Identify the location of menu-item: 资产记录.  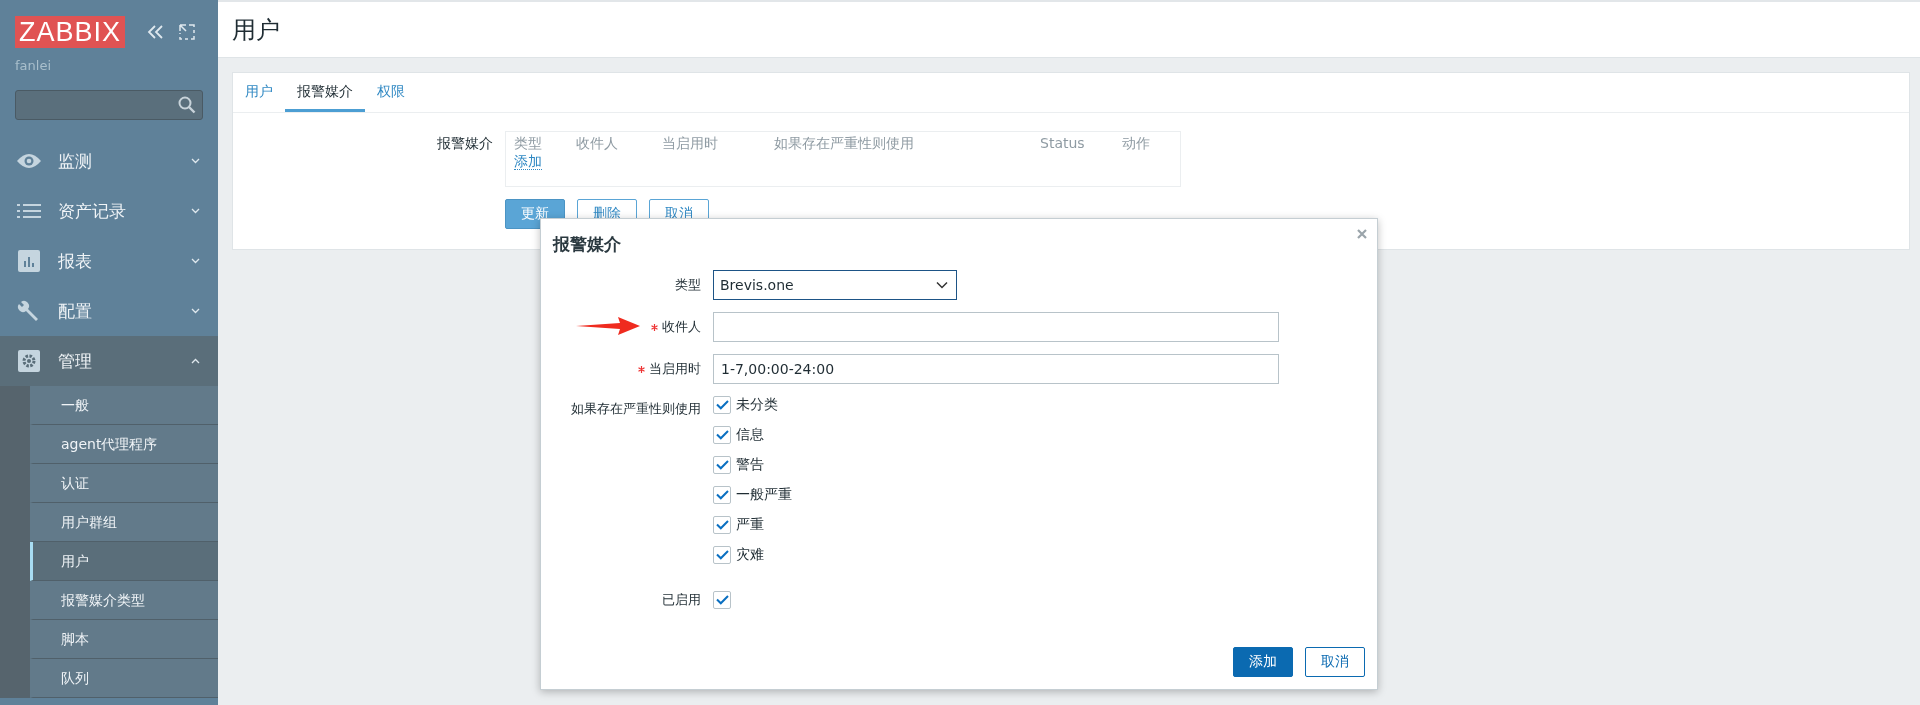
(109, 211).